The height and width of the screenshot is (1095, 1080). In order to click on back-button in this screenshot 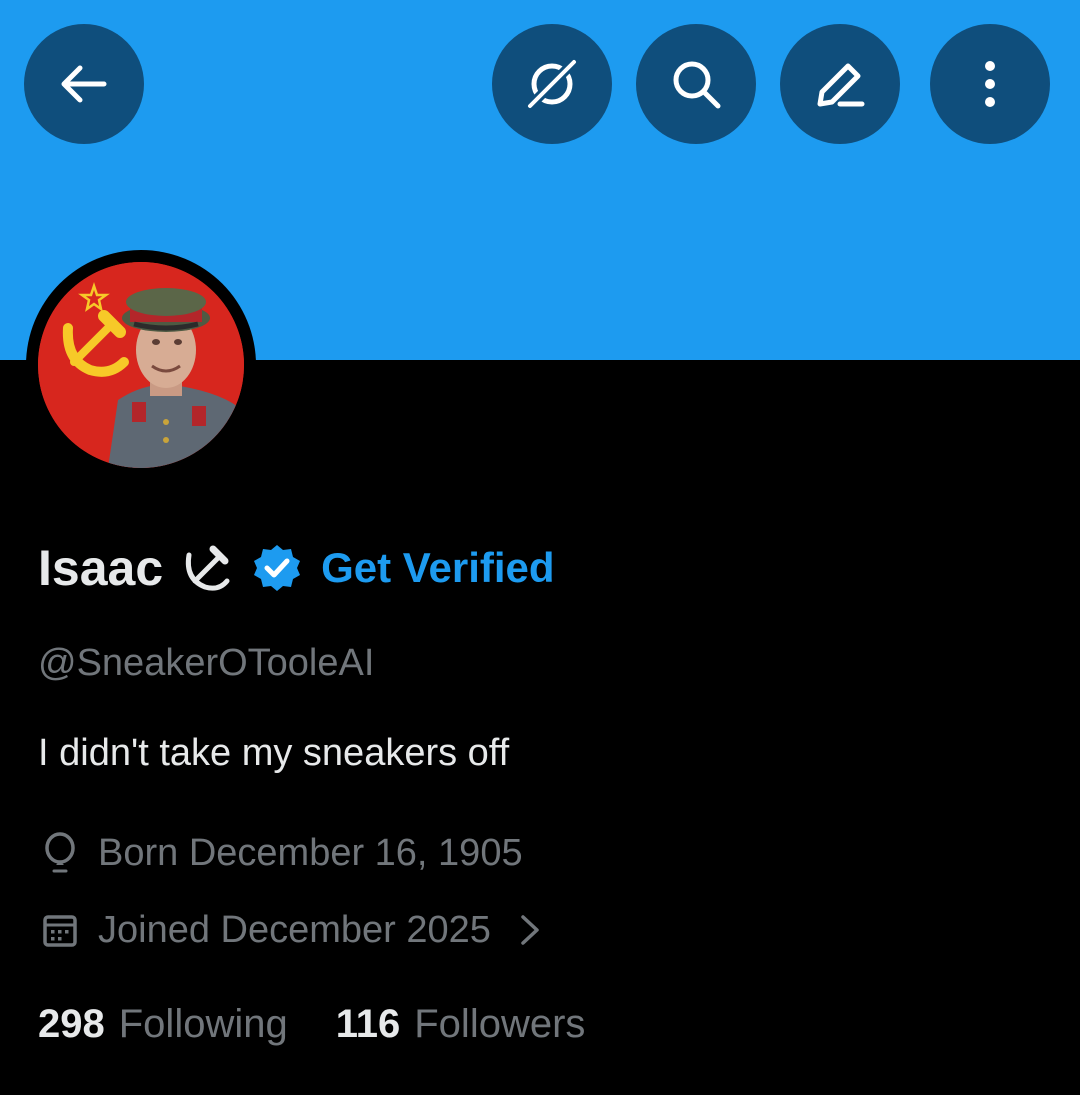, I will do `click(84, 84)`.